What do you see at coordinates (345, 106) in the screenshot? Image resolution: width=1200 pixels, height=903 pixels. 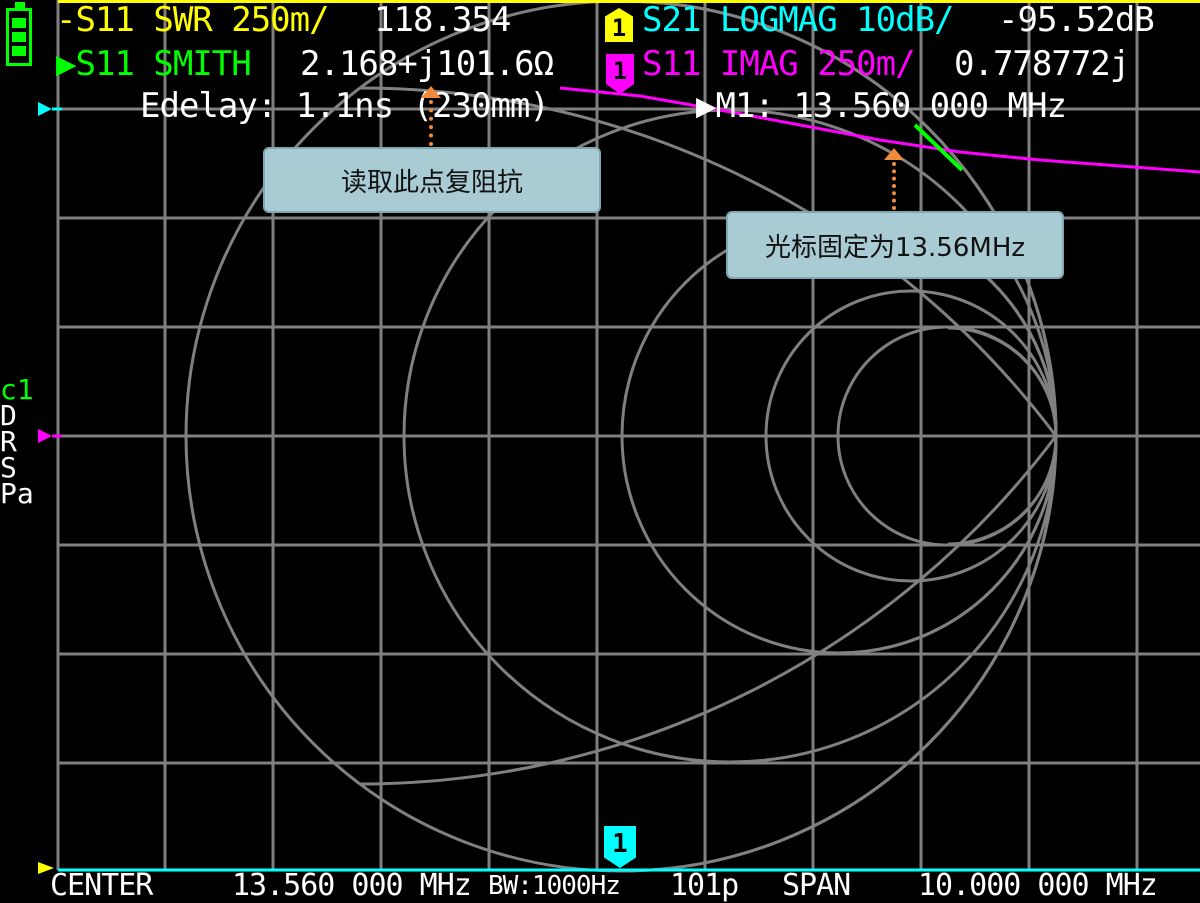 I see `edelay-readout: Edelay: 1.1ns (230mm)` at bounding box center [345, 106].